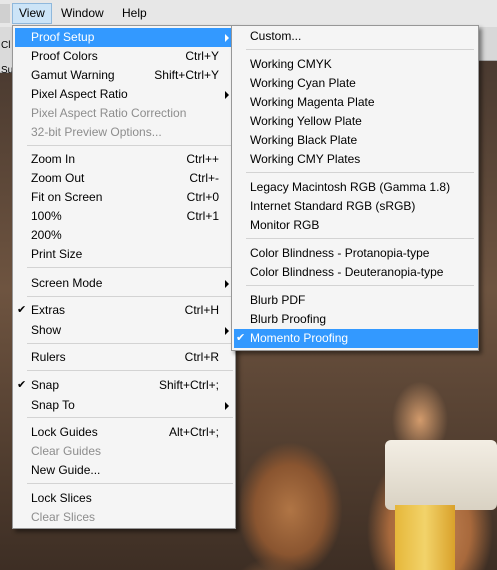 This screenshot has height=570, width=497. Describe the element at coordinates (304, 140) in the screenshot. I see `menu-item-label: Working Black Plate` at that location.